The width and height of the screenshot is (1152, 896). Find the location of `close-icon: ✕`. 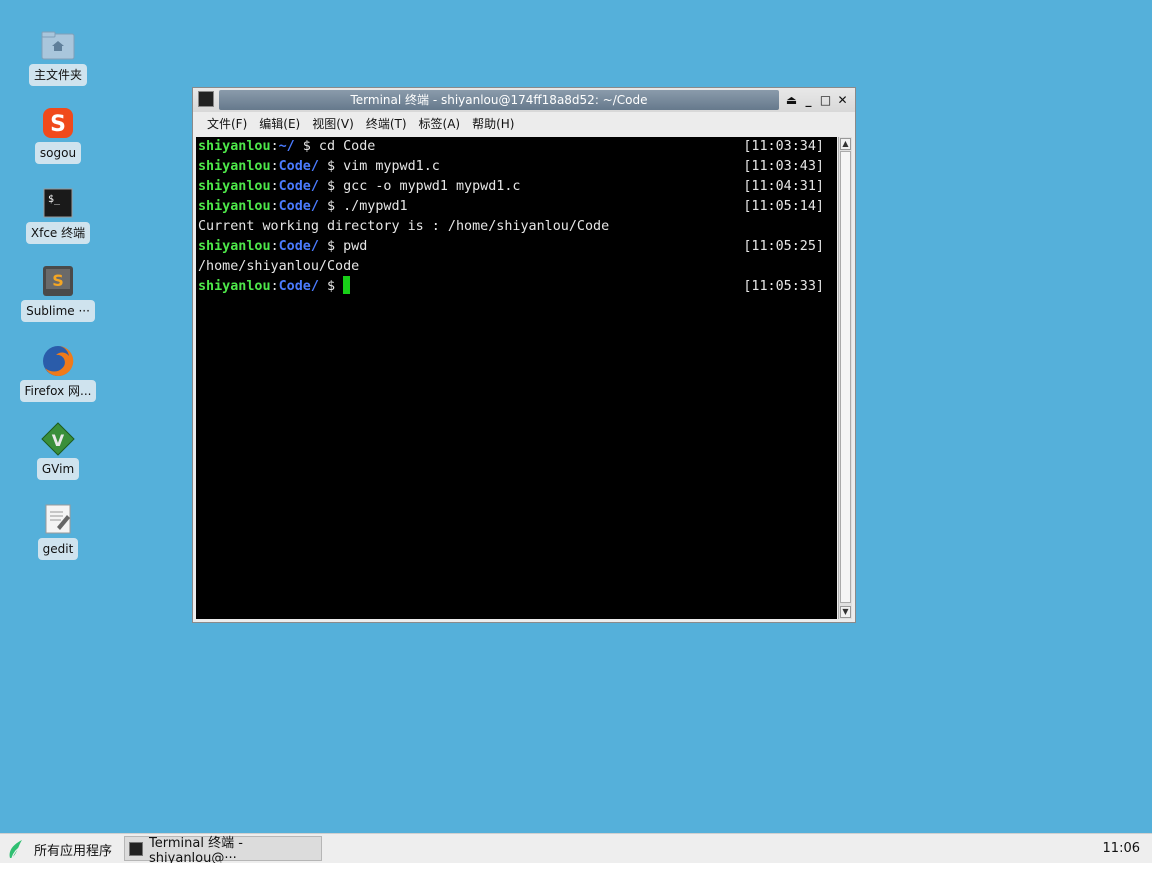

close-icon: ✕ is located at coordinates (842, 99).